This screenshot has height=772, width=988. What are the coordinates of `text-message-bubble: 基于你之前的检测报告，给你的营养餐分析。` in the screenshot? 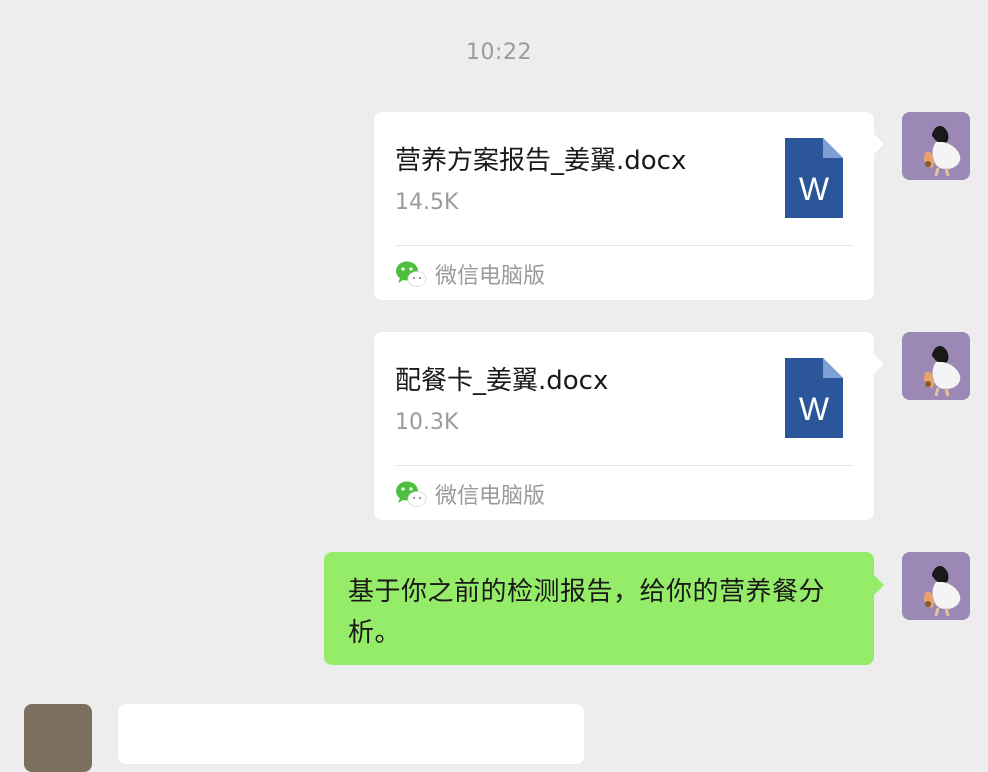 It's located at (604, 608).